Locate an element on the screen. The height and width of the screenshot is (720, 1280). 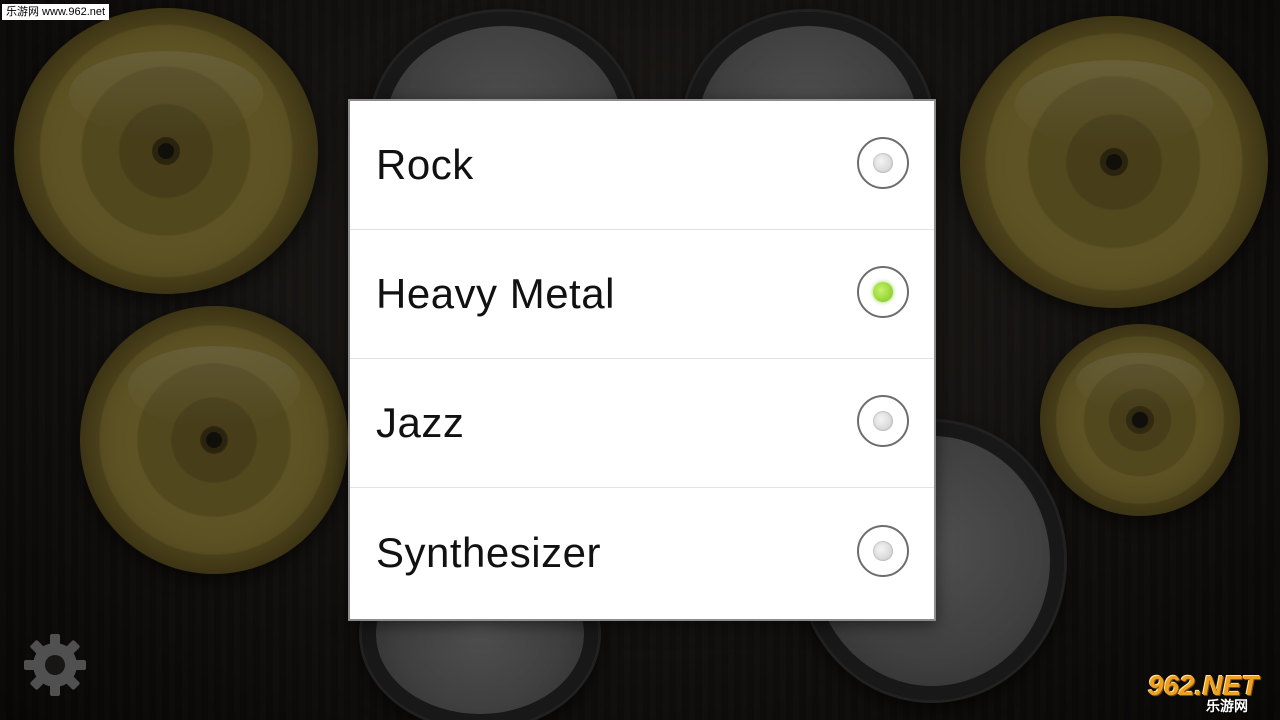
option-label: Jazz is located at coordinates (420, 422).